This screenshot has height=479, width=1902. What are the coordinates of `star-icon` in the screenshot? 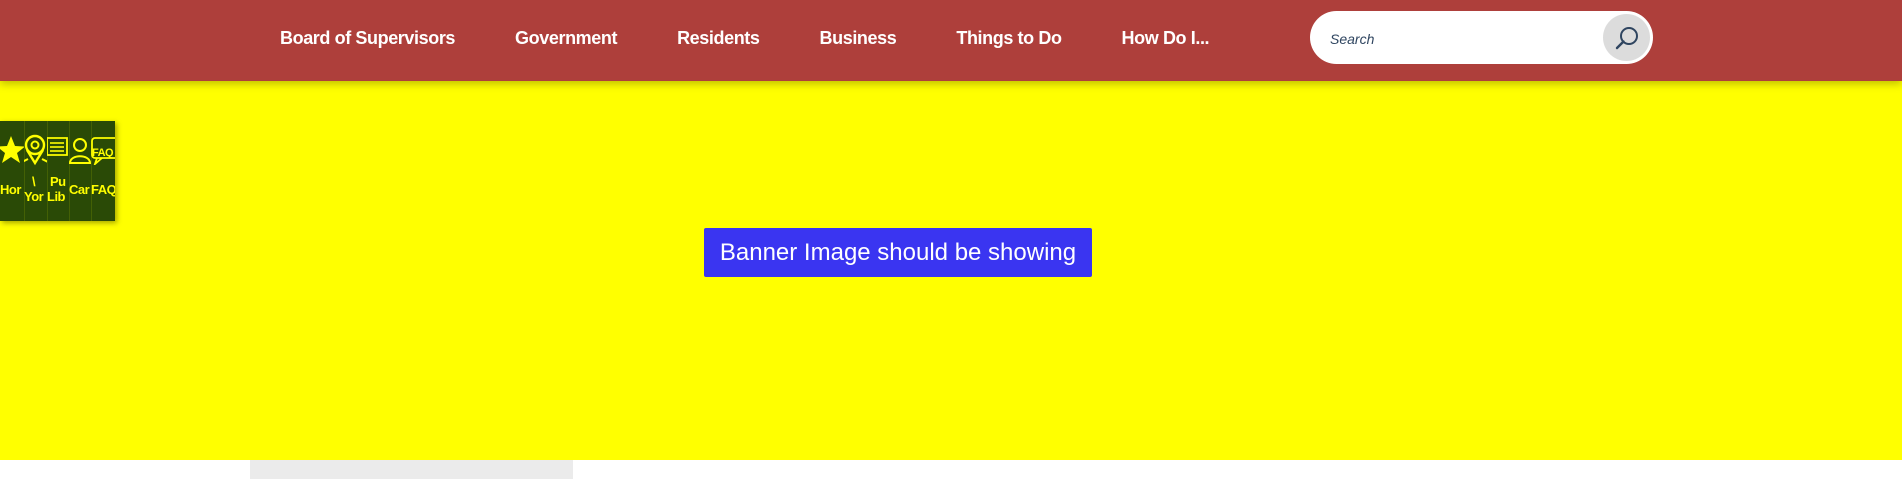 It's located at (12, 149).